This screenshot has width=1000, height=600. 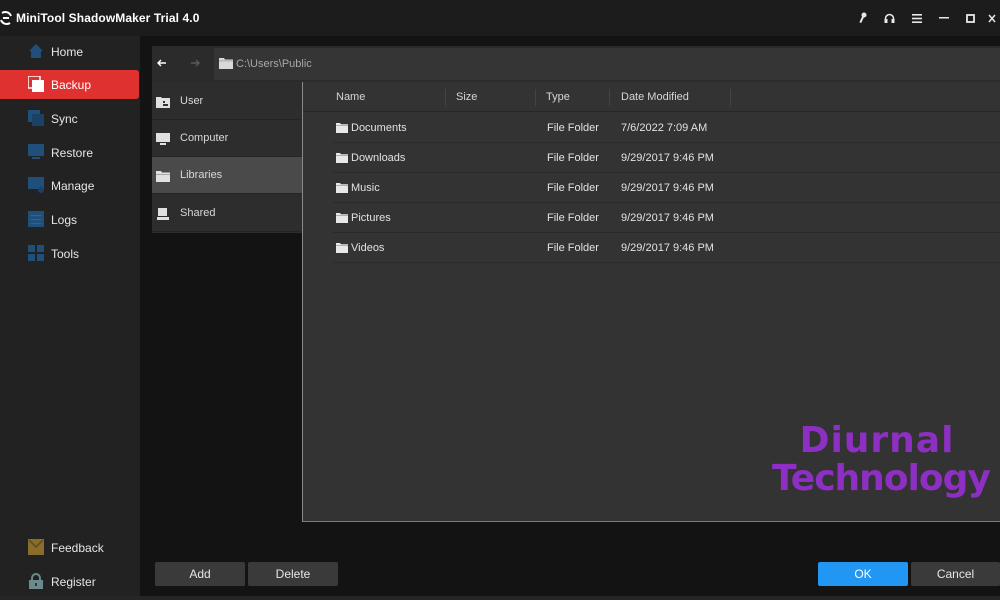 What do you see at coordinates (198, 213) in the screenshot?
I see `location-label: Shared` at bounding box center [198, 213].